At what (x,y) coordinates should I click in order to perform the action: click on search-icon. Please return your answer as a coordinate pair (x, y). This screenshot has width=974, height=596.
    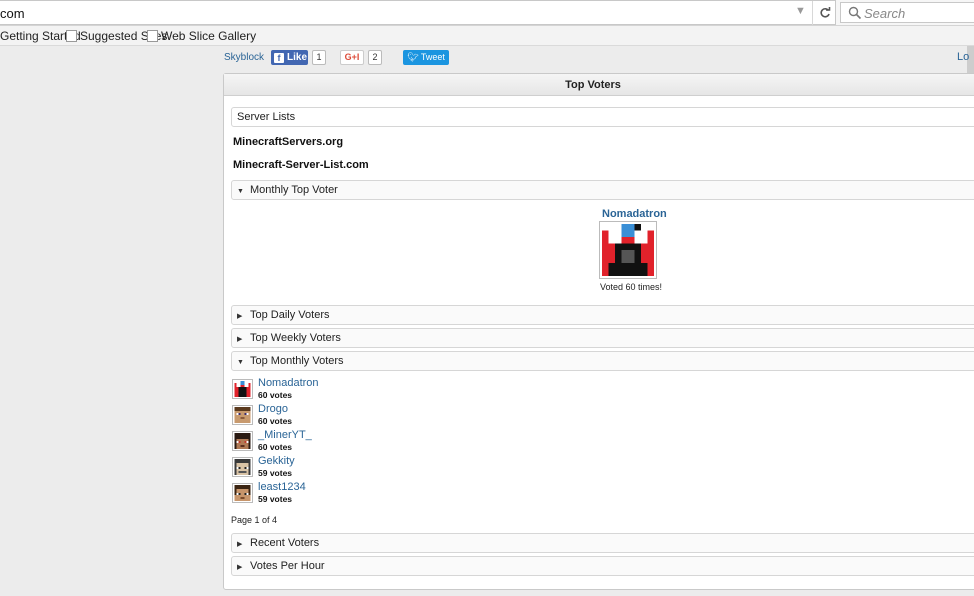
    Looking at the image, I should click on (855, 13).